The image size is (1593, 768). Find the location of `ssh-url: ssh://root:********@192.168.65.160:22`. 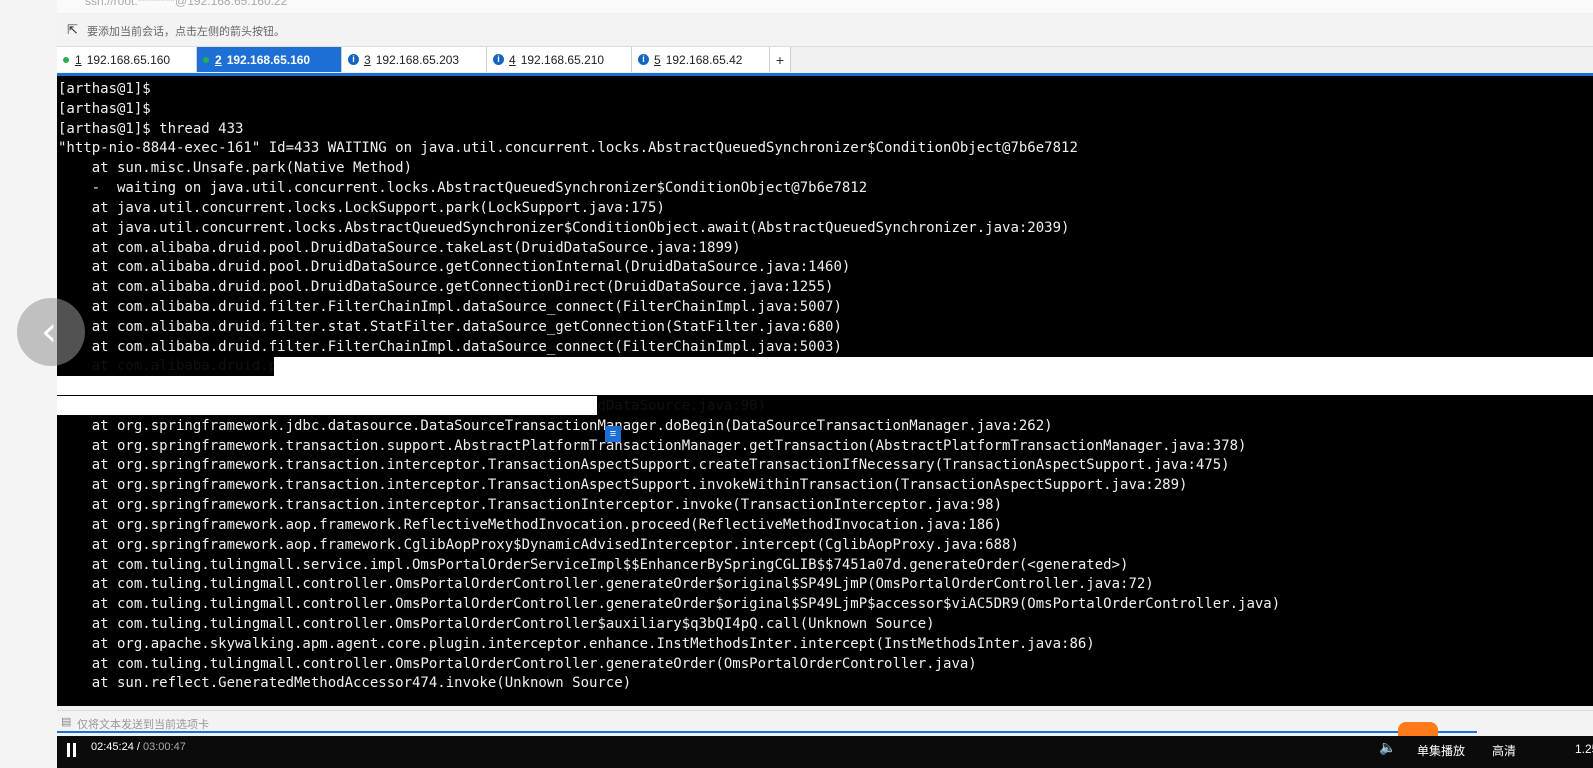

ssh-url: ssh://root:********@192.168.65.160:22 is located at coordinates (186, 4).